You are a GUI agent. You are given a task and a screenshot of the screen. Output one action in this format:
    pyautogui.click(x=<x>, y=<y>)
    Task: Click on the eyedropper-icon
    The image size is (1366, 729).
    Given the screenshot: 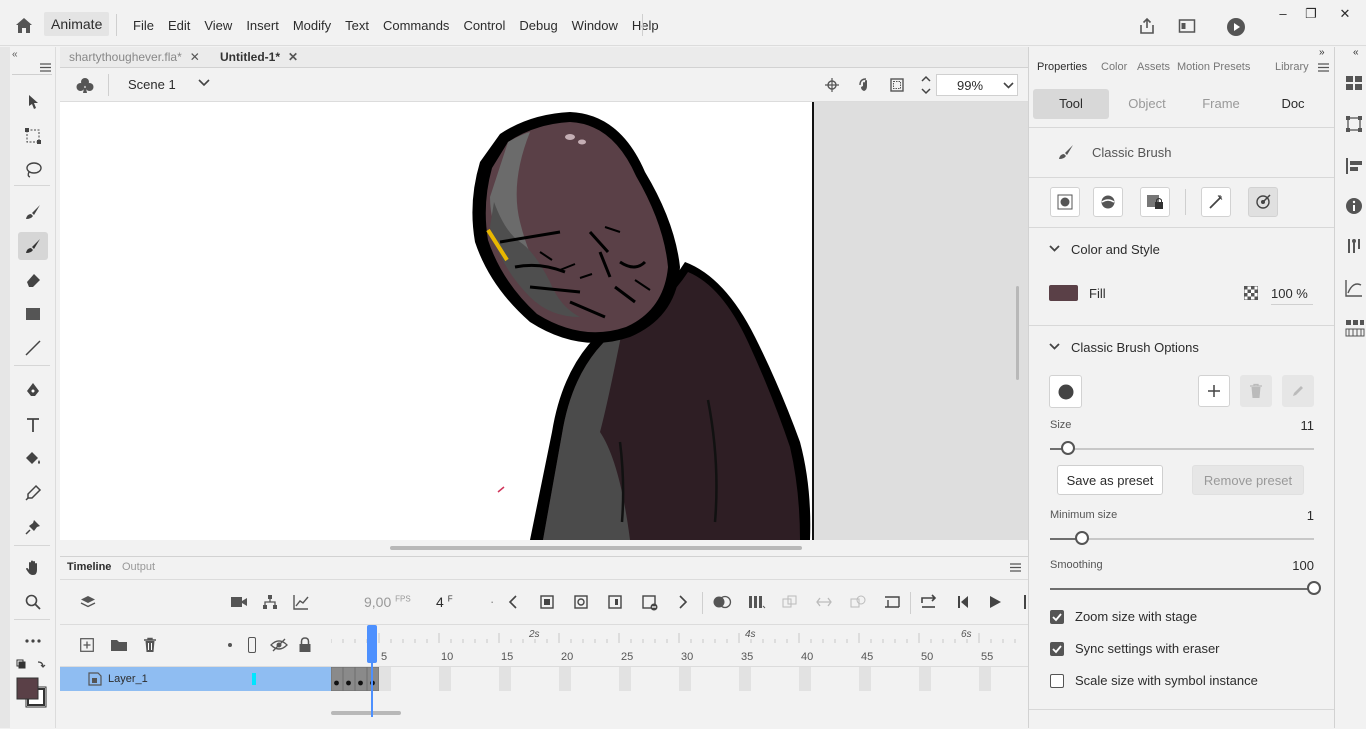 What is the action you would take?
    pyautogui.click(x=33, y=493)
    